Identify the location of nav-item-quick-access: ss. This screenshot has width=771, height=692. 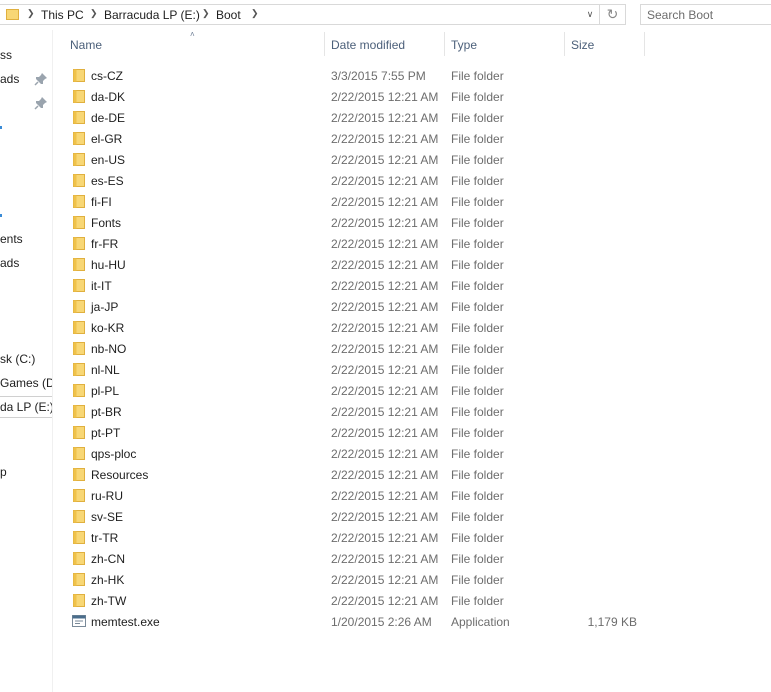
(6, 55).